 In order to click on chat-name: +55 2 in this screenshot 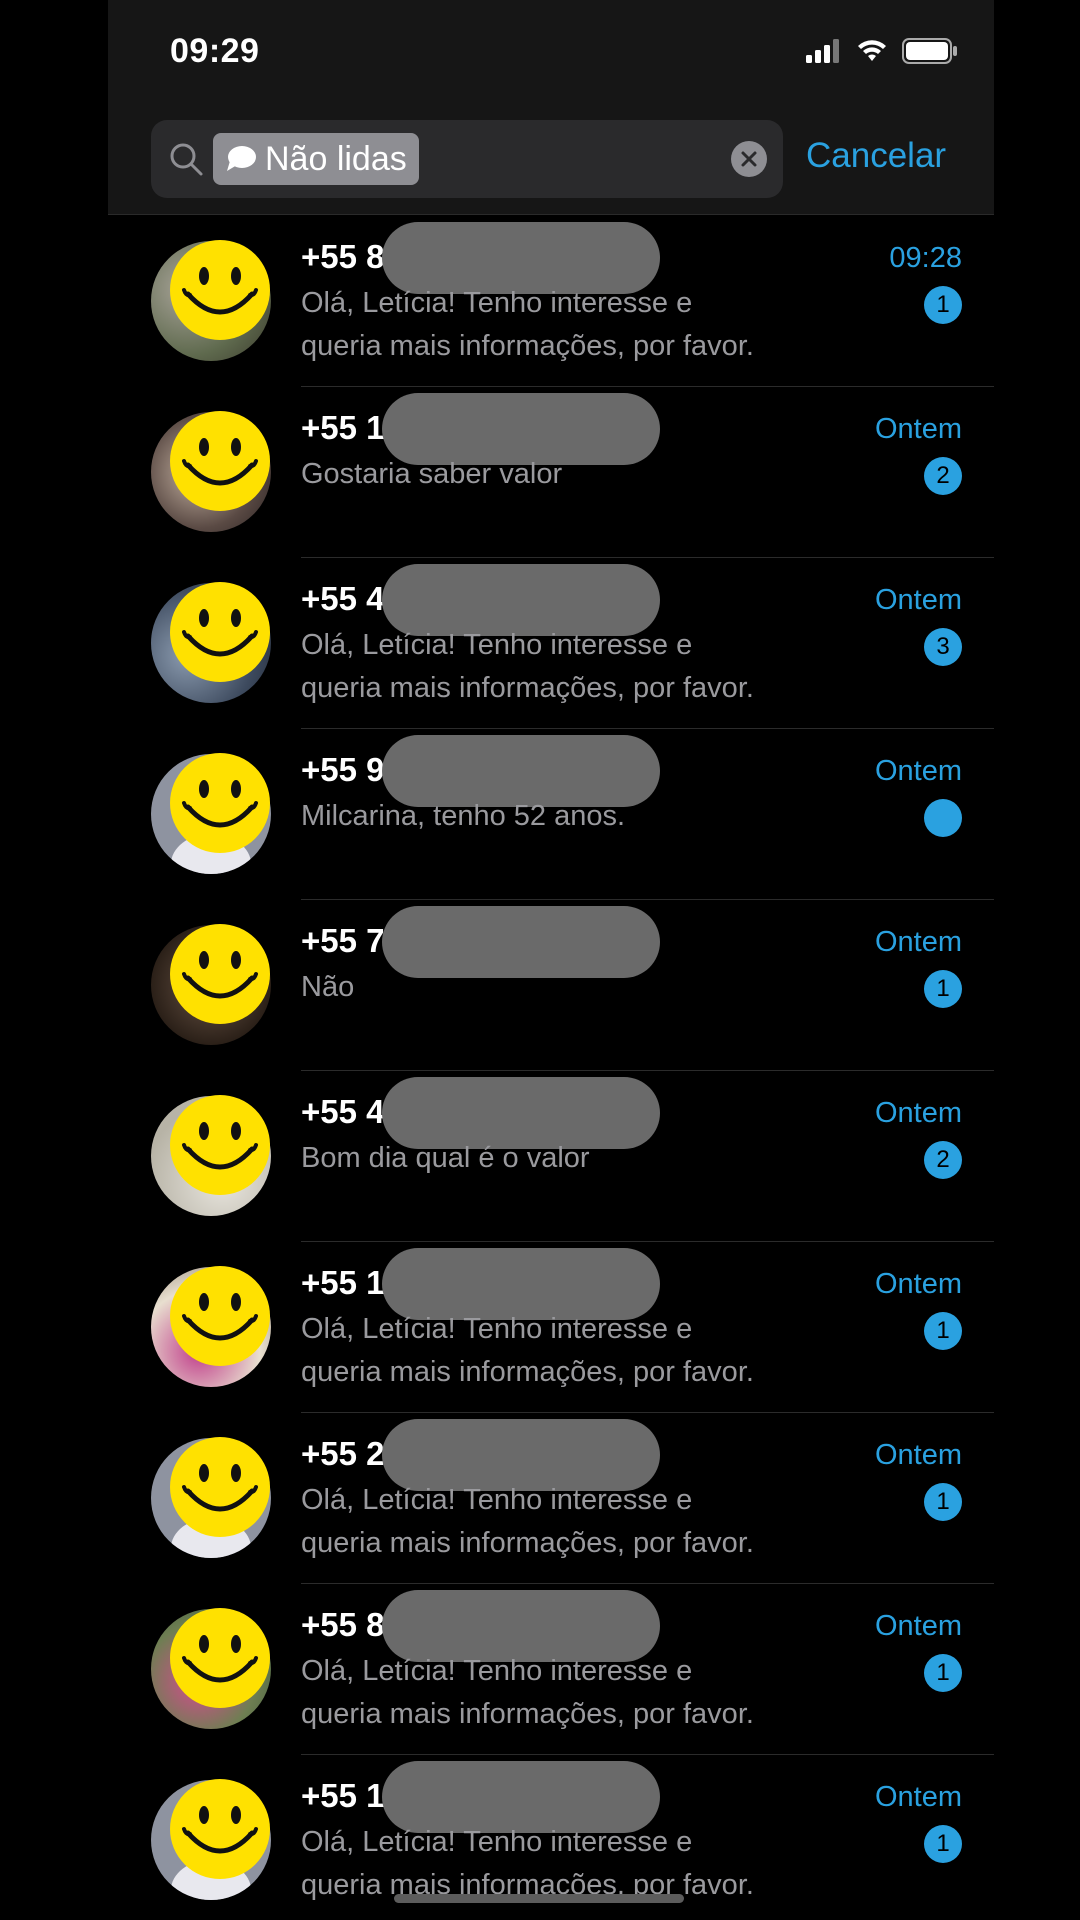, I will do `click(343, 1453)`.